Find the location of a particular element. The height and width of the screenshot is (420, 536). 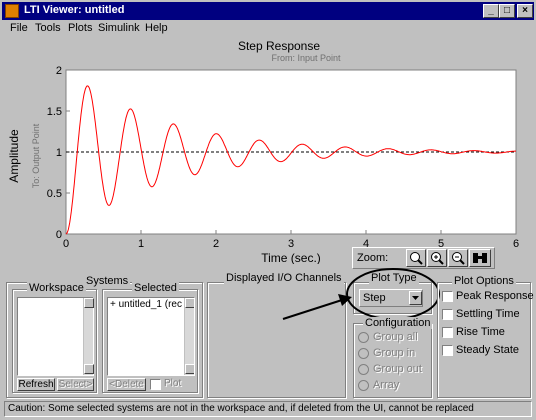

steady-state-label: Steady State is located at coordinates (487, 350).